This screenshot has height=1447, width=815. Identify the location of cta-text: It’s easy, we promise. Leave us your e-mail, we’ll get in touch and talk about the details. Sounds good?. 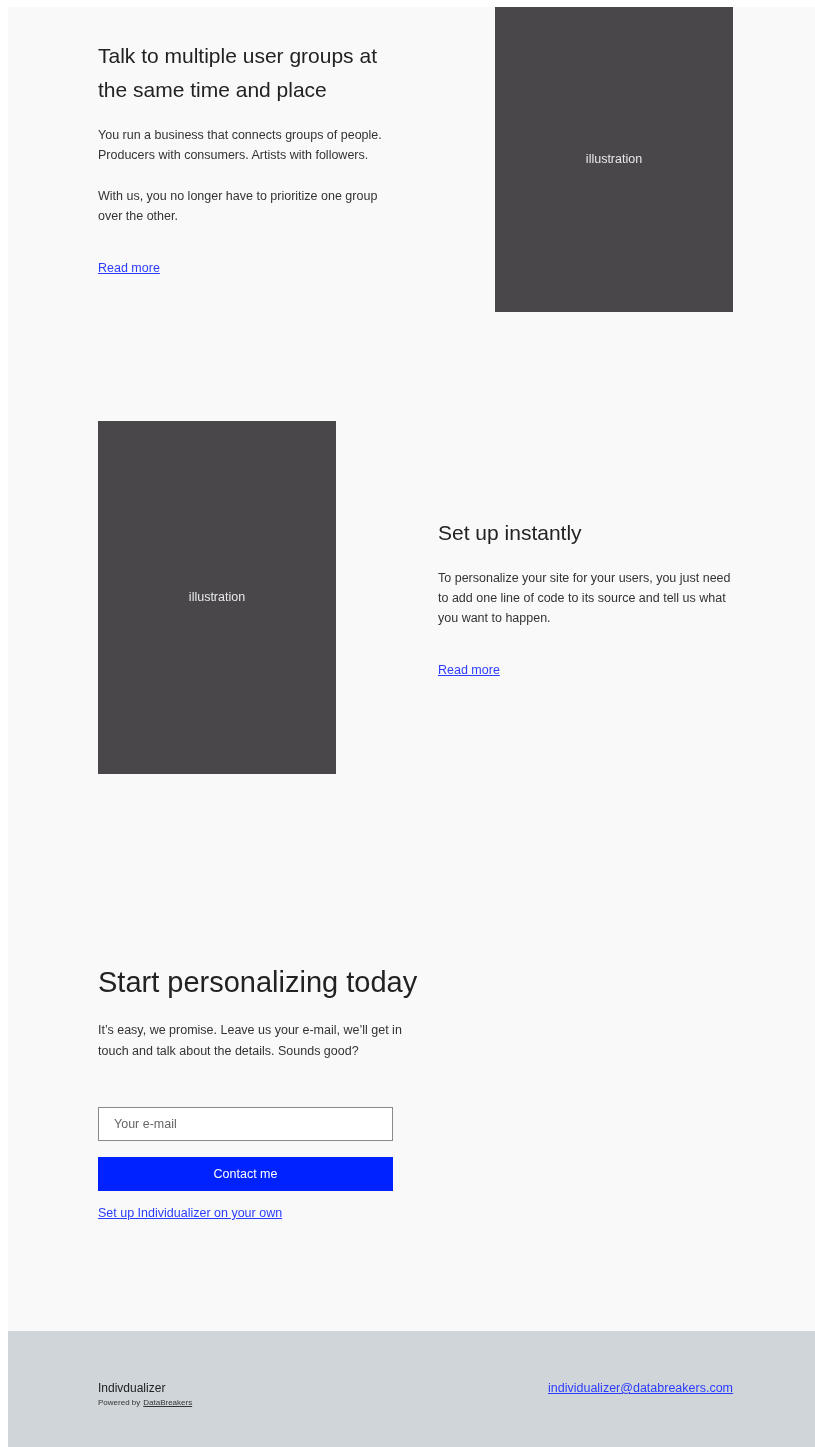
(250, 1041).